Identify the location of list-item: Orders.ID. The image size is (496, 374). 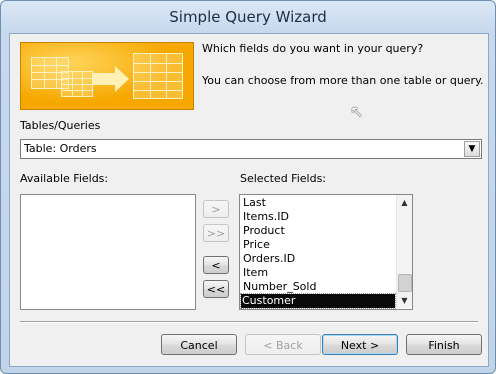
(268, 259).